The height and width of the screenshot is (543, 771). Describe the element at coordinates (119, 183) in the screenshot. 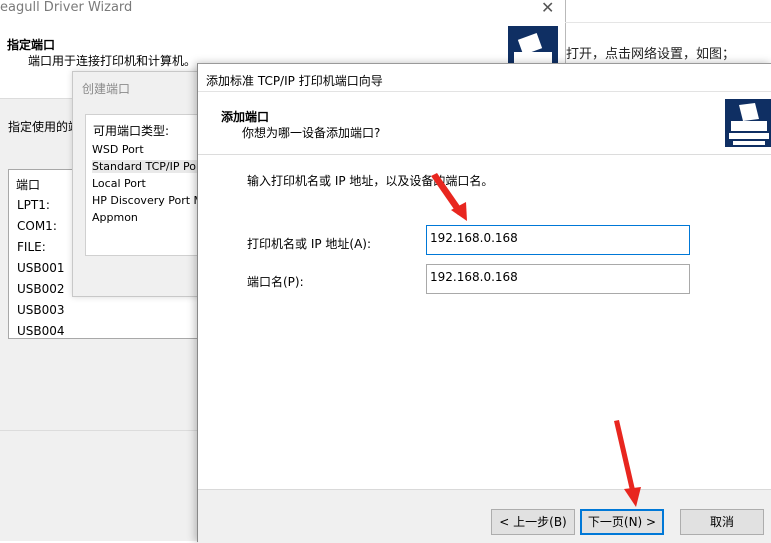

I see `port-type-option: Local Port` at that location.